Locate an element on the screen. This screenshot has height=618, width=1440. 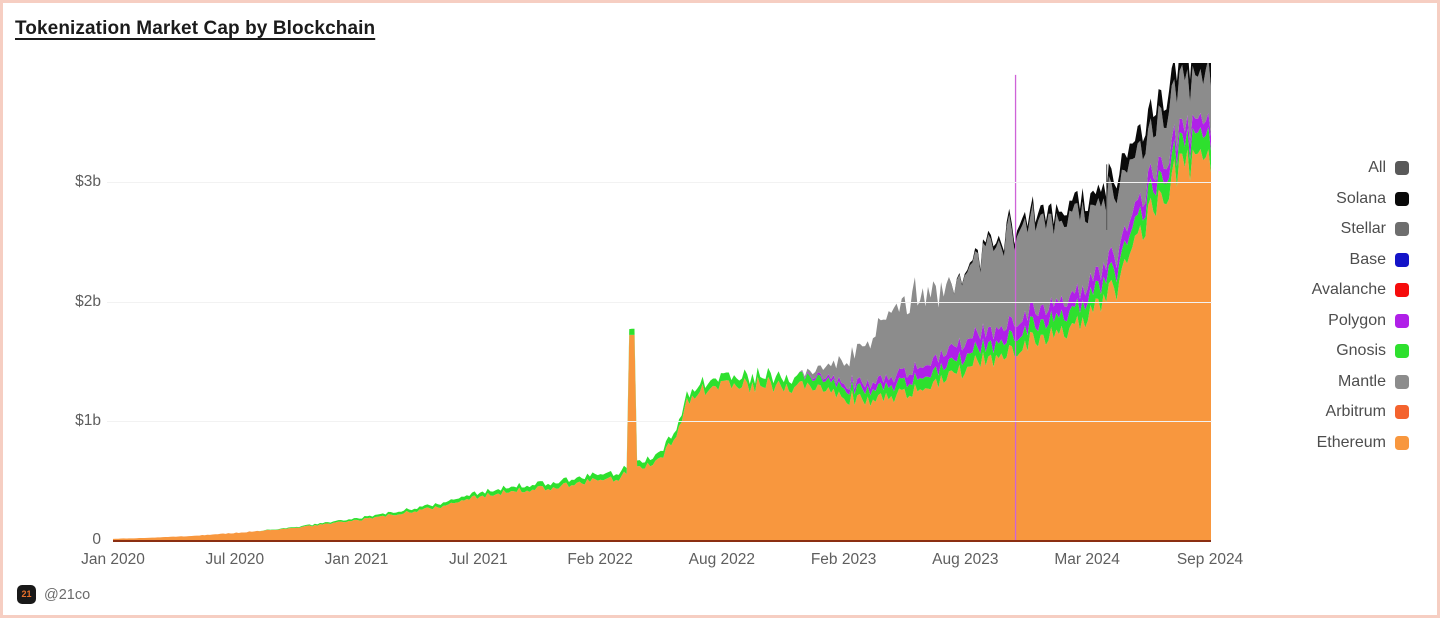
legend-item-label: Mantle is located at coordinates (1361, 381).